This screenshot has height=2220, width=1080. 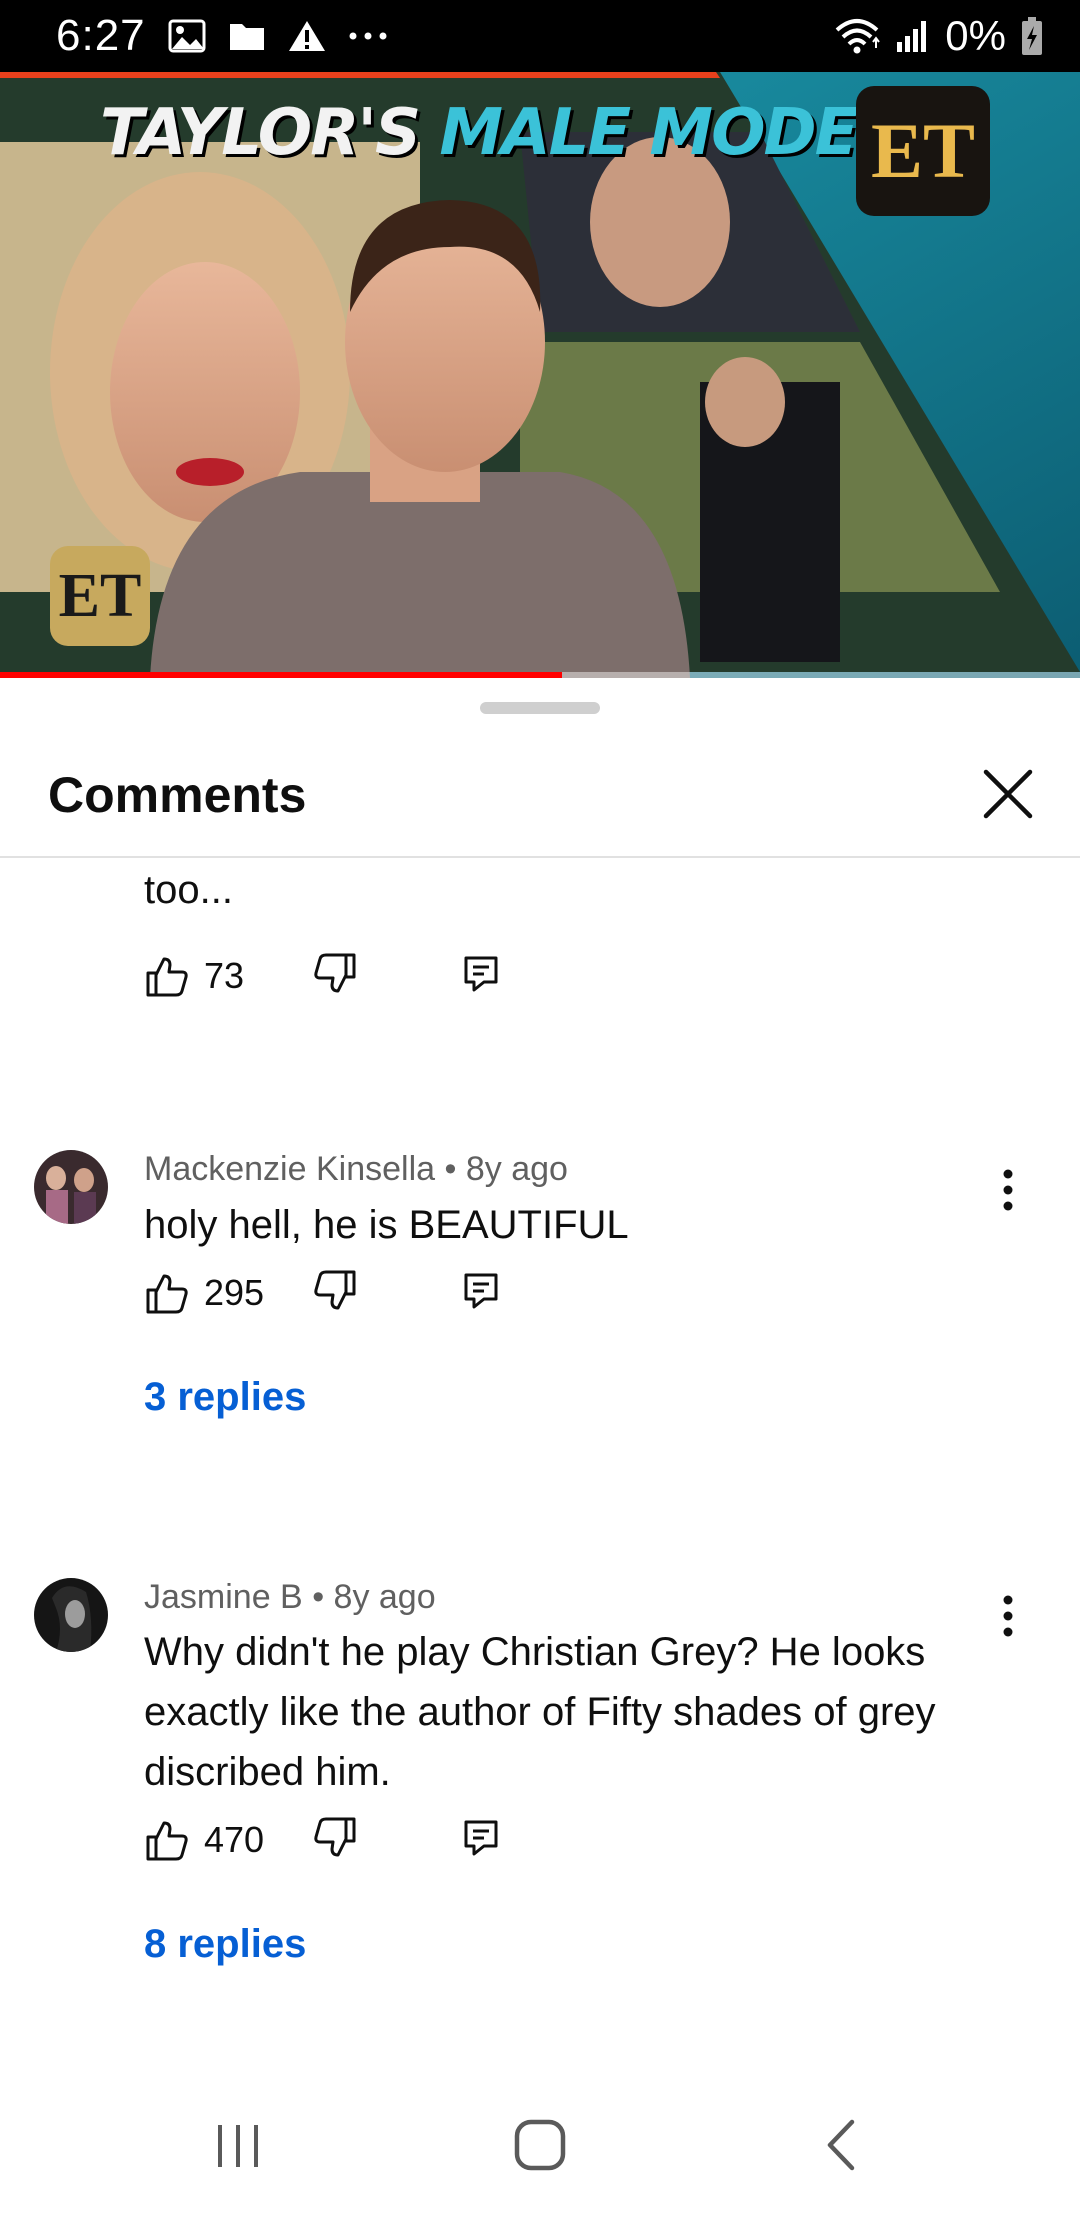 I want to click on home-button, so click(x=540, y=2145).